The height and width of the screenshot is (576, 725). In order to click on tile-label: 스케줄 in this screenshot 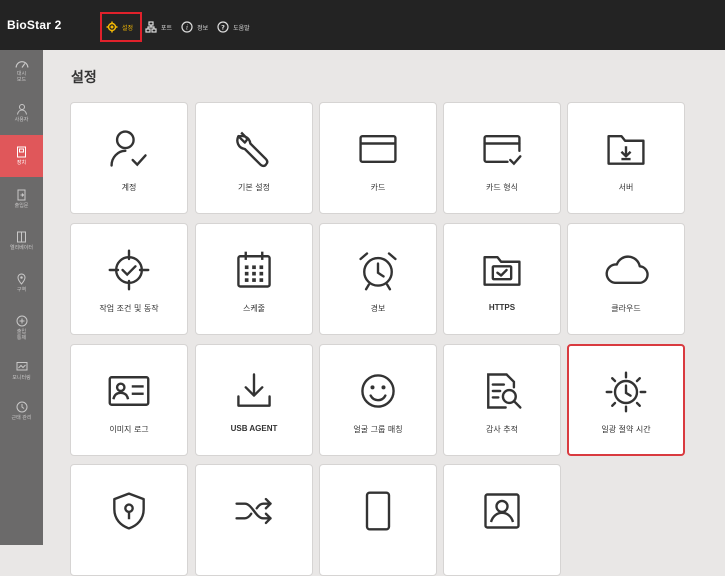, I will do `click(254, 308)`.